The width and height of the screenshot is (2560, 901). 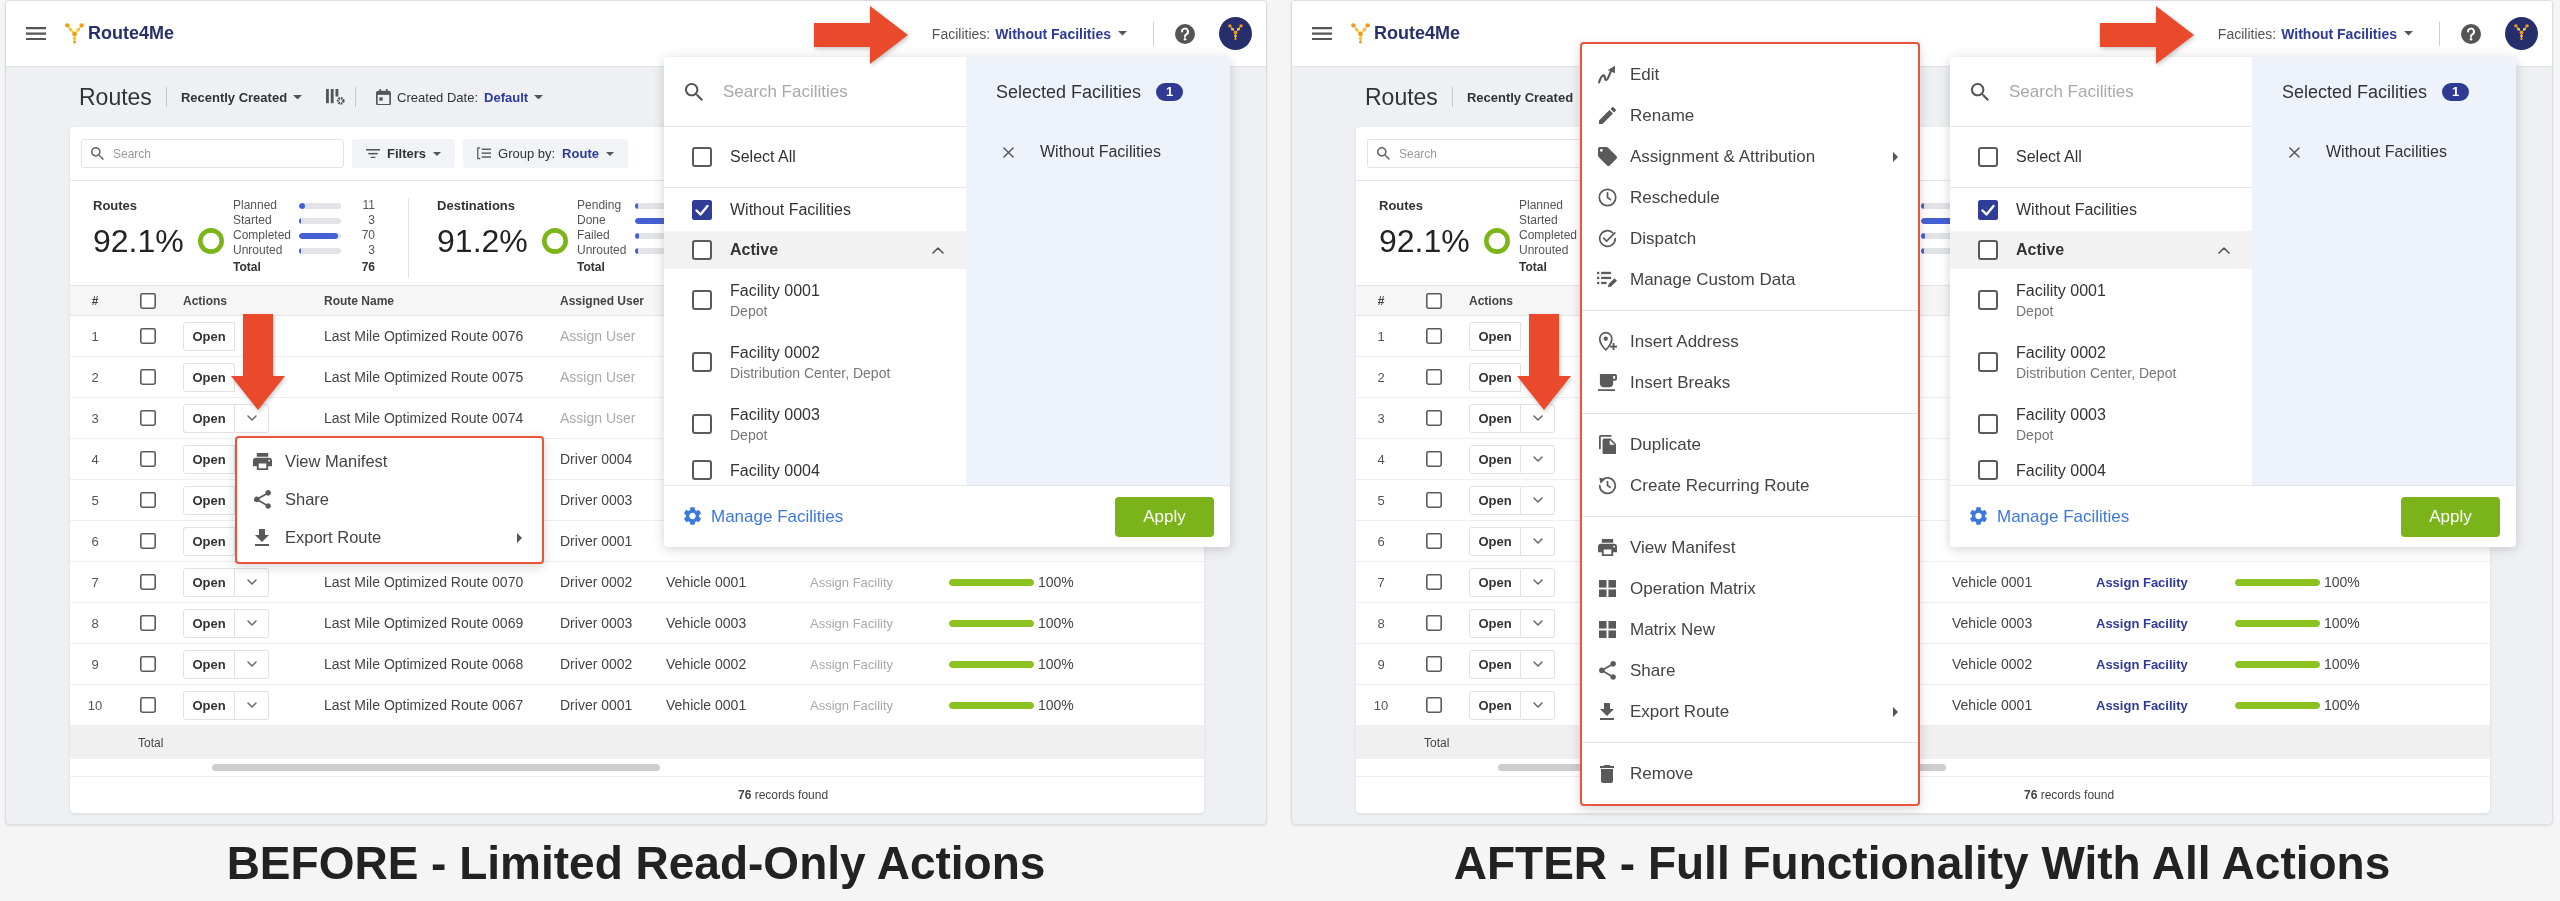 I want to click on menu-item: Create Recurring Route, so click(x=1750, y=485).